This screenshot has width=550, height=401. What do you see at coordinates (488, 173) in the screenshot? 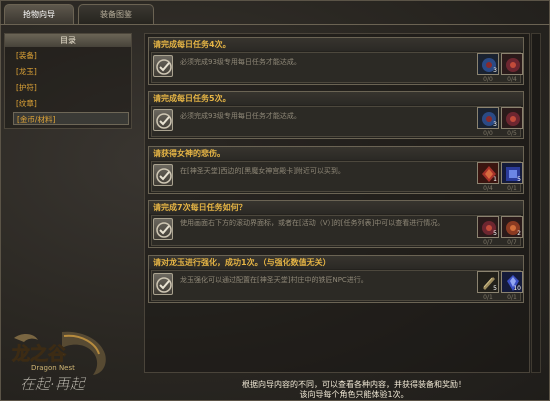
I see `red-gem-icon: 1` at bounding box center [488, 173].